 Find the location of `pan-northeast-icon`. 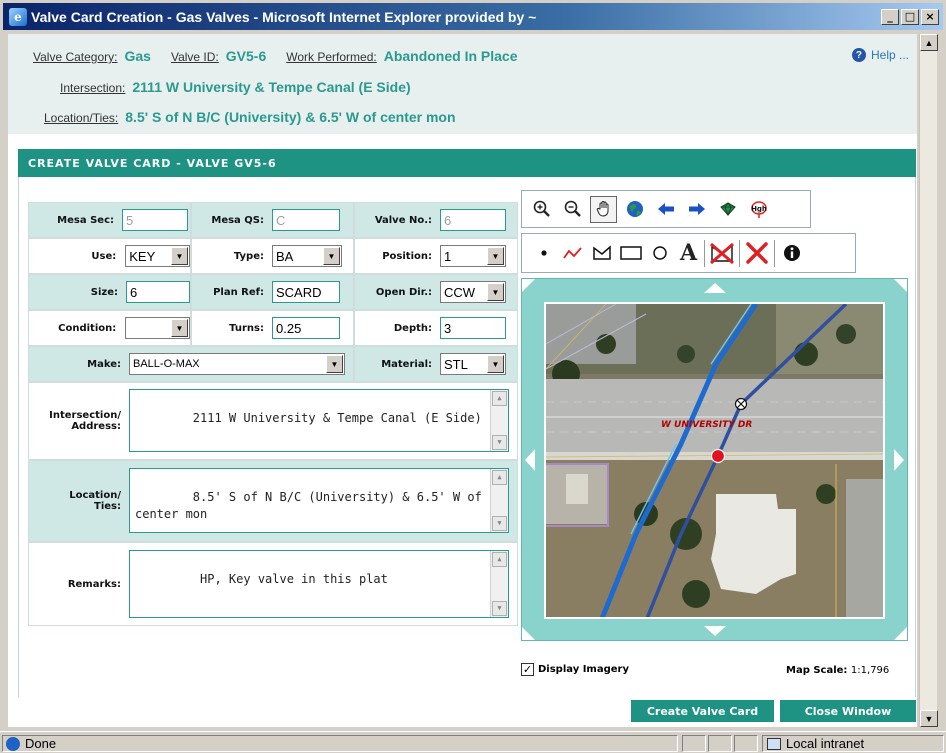

pan-northeast-icon is located at coordinates (900, 285).